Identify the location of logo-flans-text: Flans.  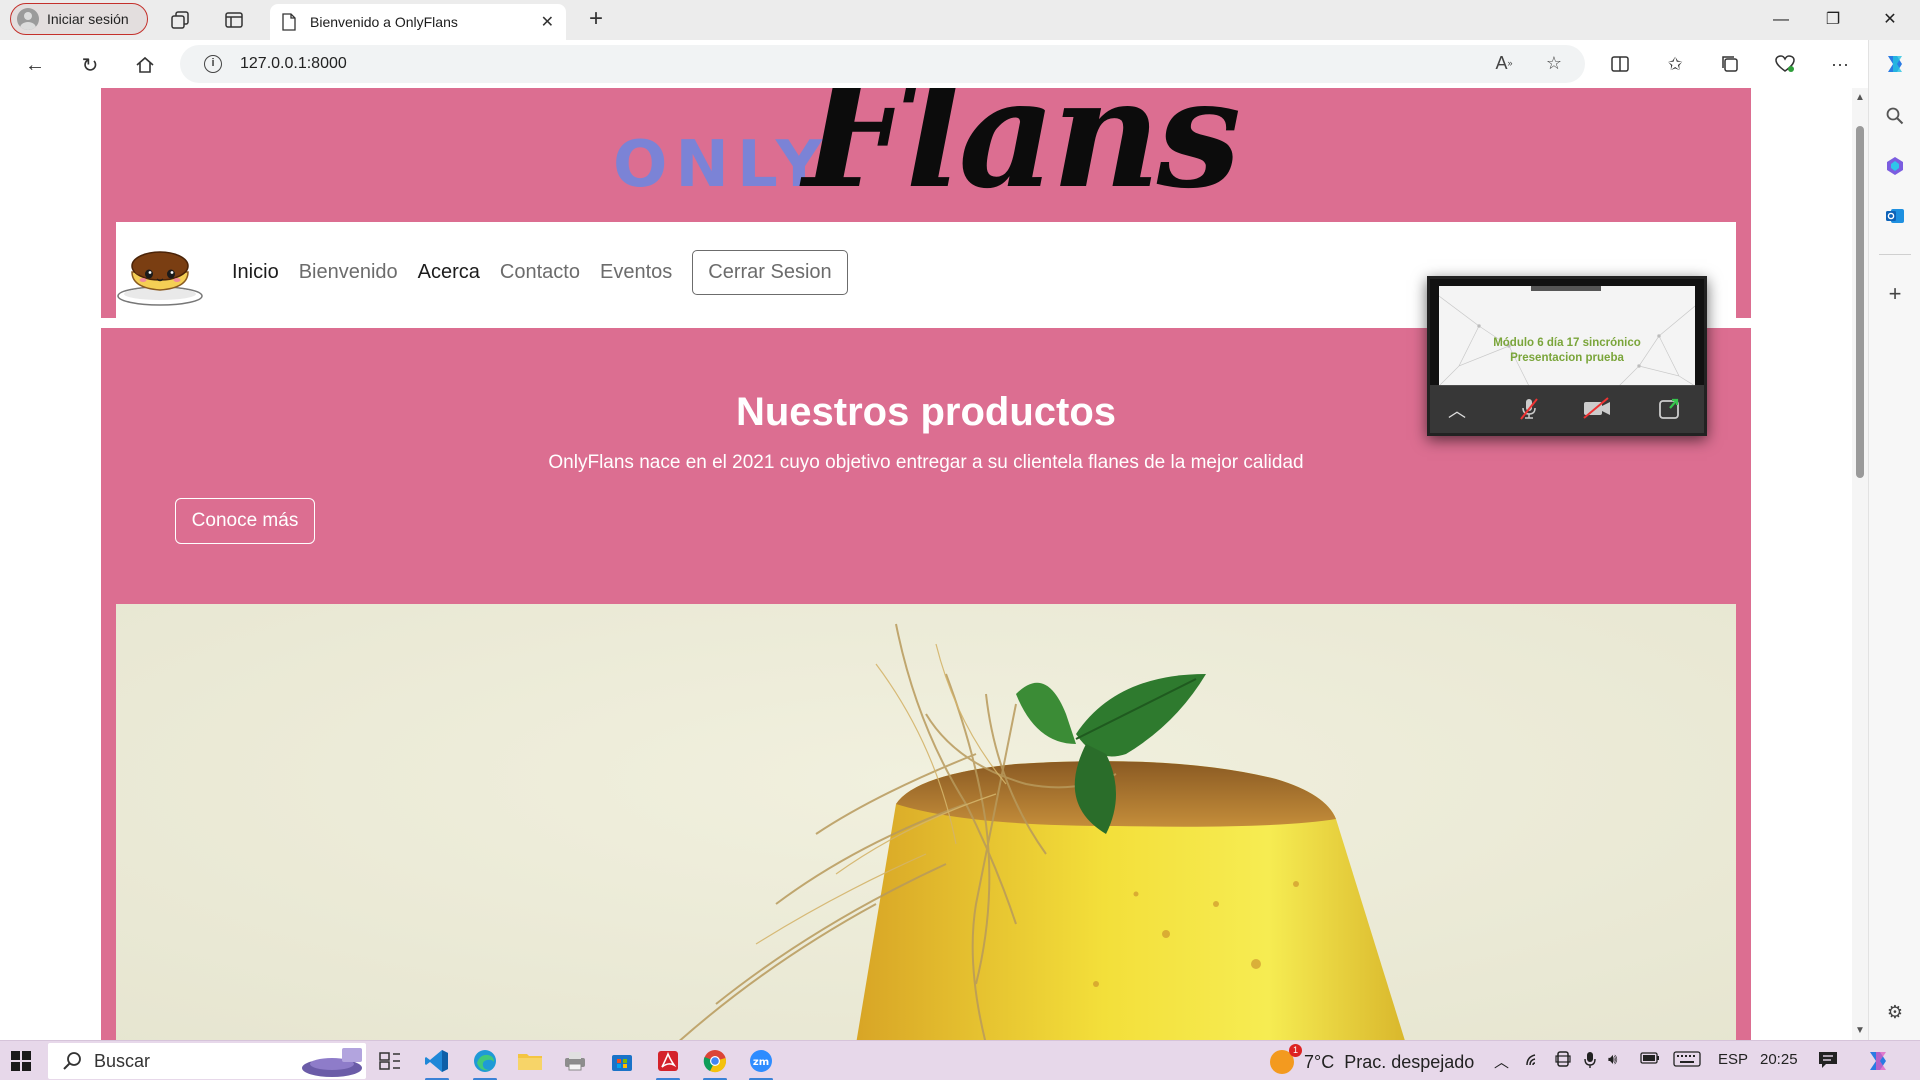
(1022, 155).